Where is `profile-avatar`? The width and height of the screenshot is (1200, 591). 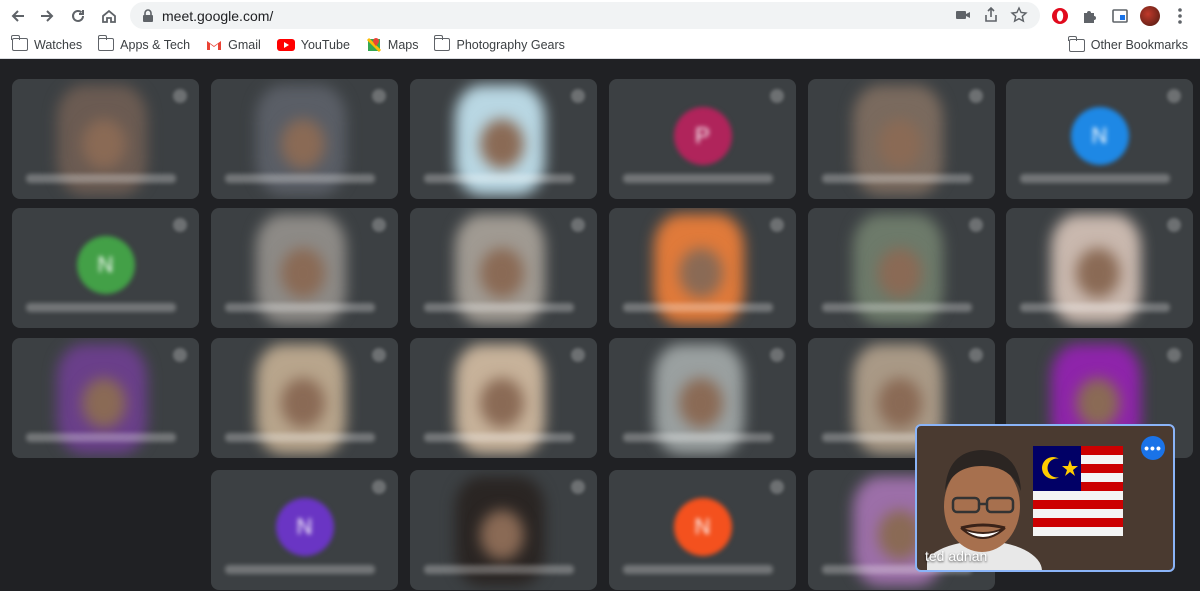
profile-avatar is located at coordinates (1150, 15).